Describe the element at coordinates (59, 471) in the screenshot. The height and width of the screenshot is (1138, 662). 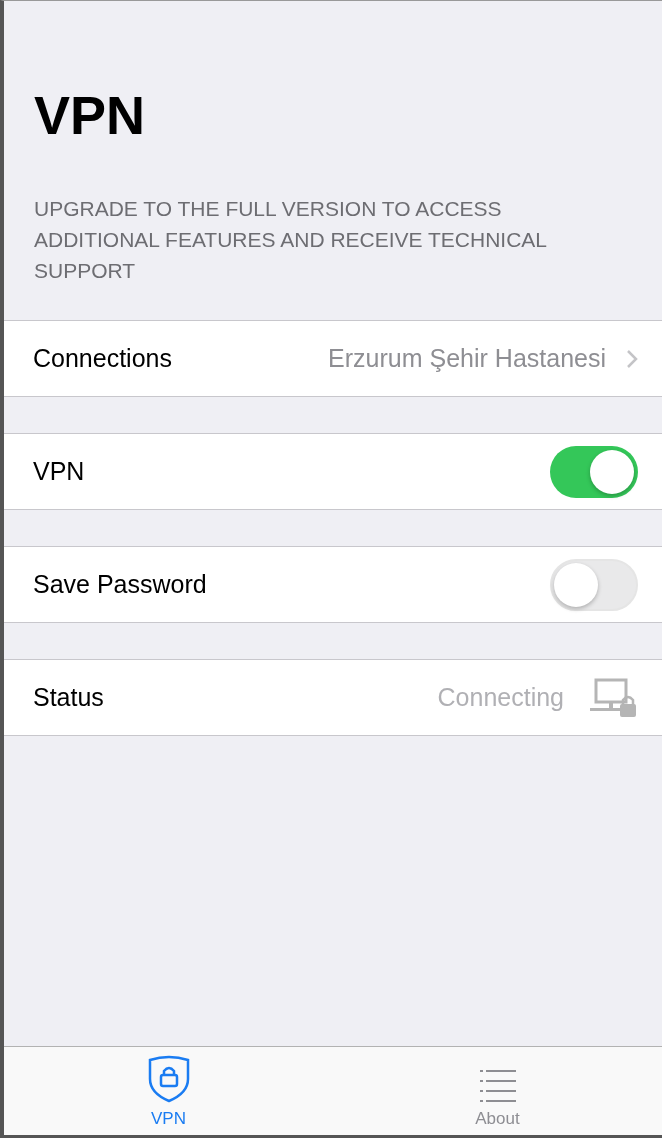
I see `row-label: VPN` at that location.